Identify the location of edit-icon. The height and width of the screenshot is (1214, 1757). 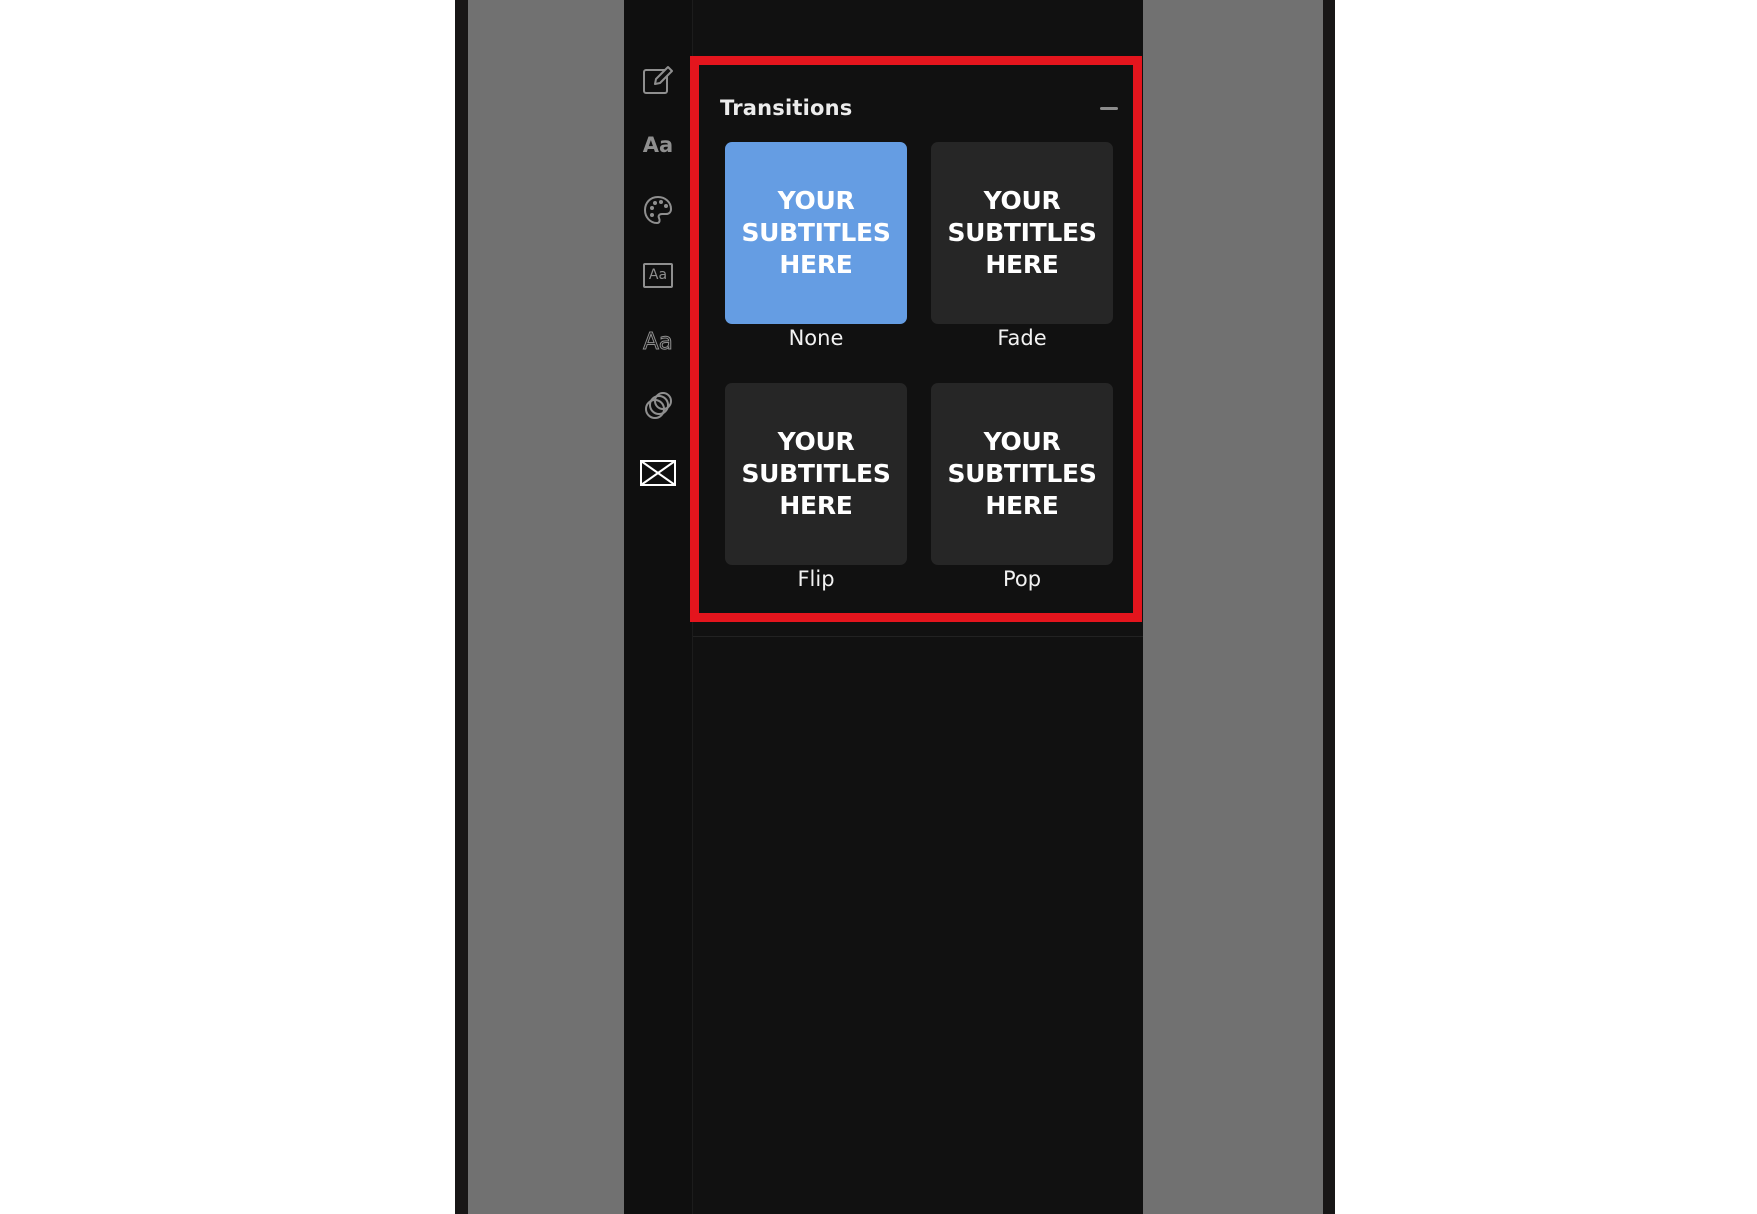
(658, 80).